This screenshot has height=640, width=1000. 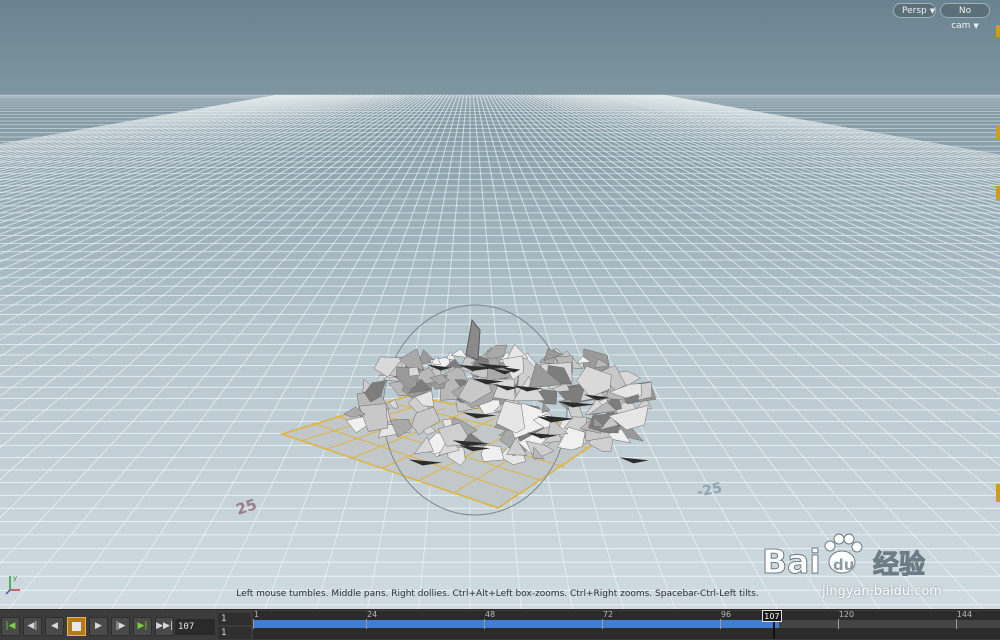 What do you see at coordinates (257, 614) in the screenshot?
I see `timeline-tick-label: 1` at bounding box center [257, 614].